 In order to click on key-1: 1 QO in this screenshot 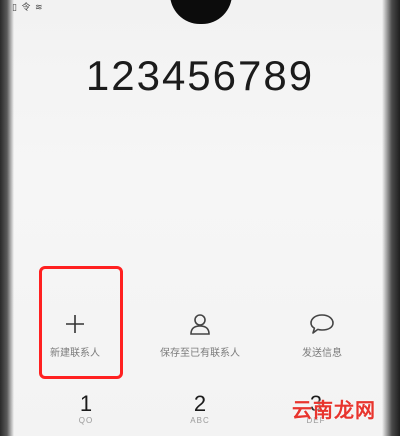, I will do `click(86, 408)`.